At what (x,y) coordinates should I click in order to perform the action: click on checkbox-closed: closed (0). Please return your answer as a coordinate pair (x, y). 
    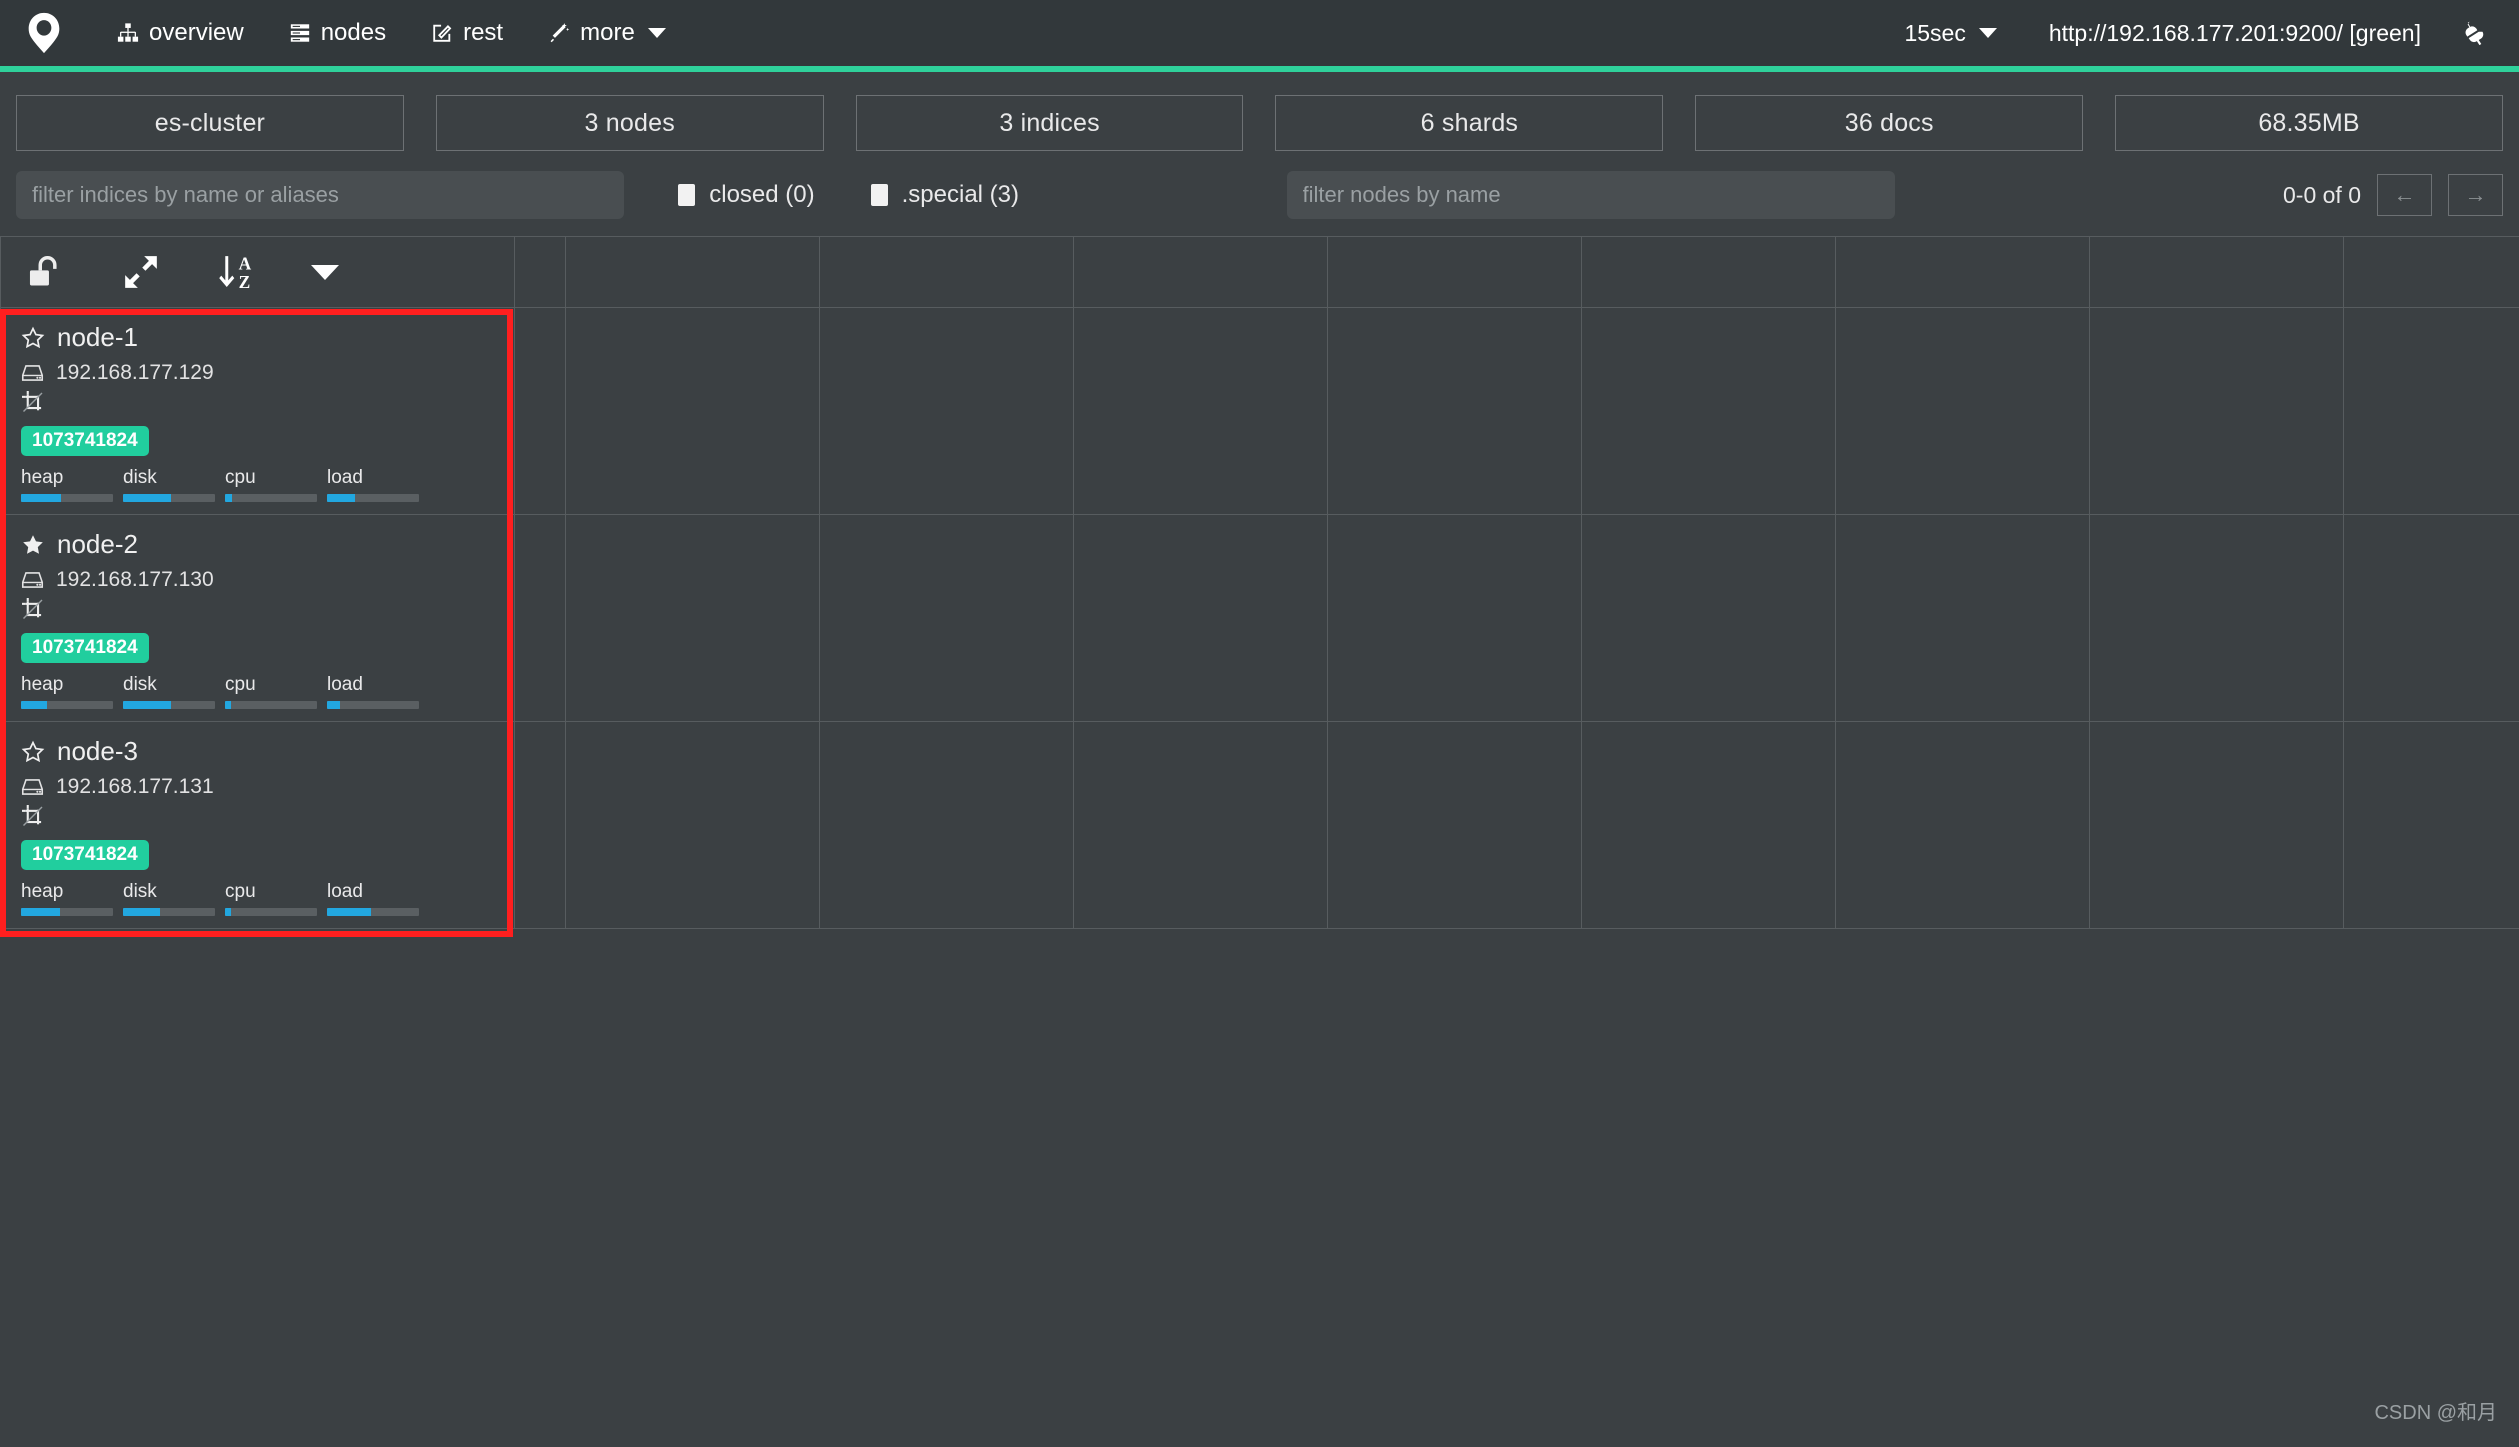
    Looking at the image, I should click on (746, 195).